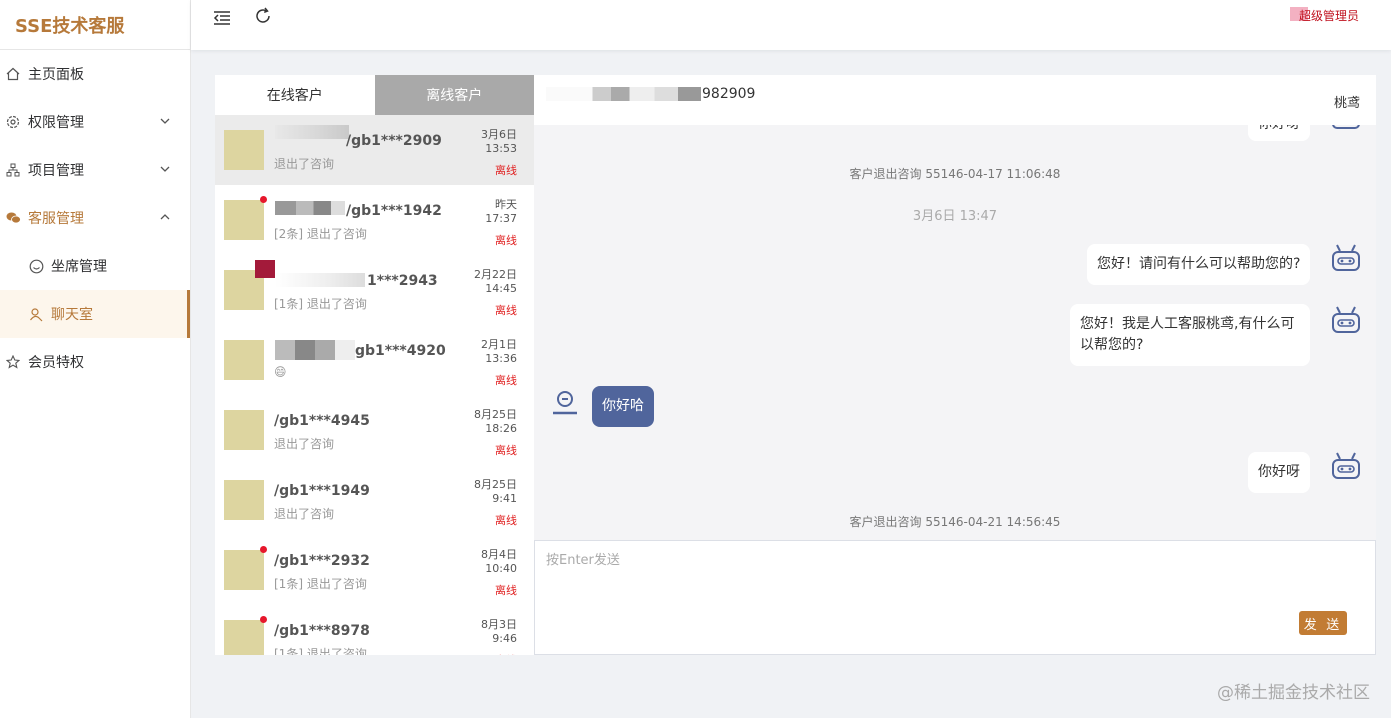 The width and height of the screenshot is (1391, 718). I want to click on list-item: /gb1***2932 [1条] 退出了咨询 8月4日 10:40 离线, so click(374, 570).